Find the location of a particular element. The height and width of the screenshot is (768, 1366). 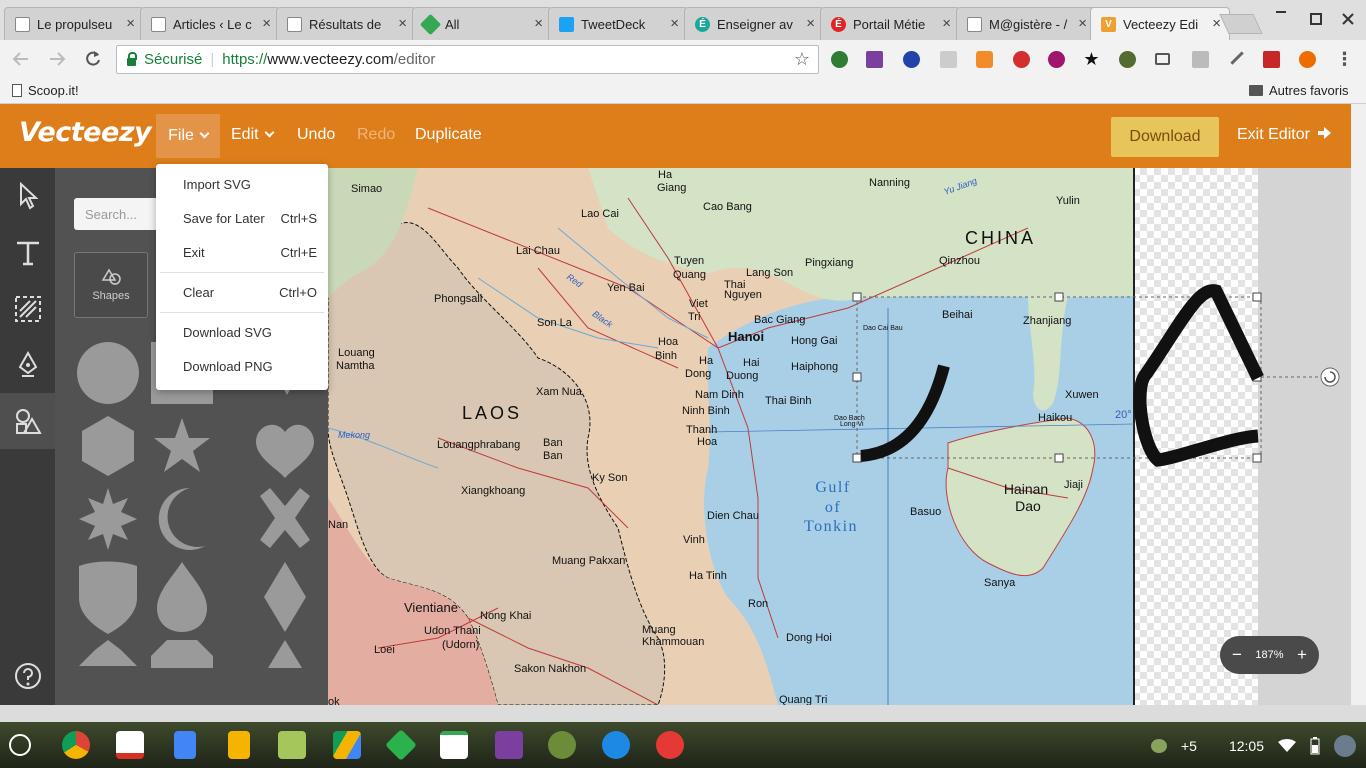

onenote-extension-icon is located at coordinates (874, 59).